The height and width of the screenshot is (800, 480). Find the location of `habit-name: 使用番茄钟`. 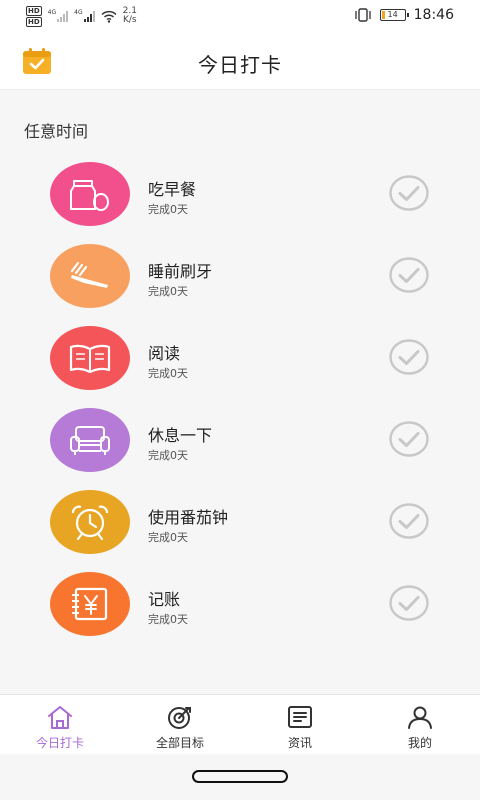

habit-name: 使用番茄钟 is located at coordinates (188, 517).